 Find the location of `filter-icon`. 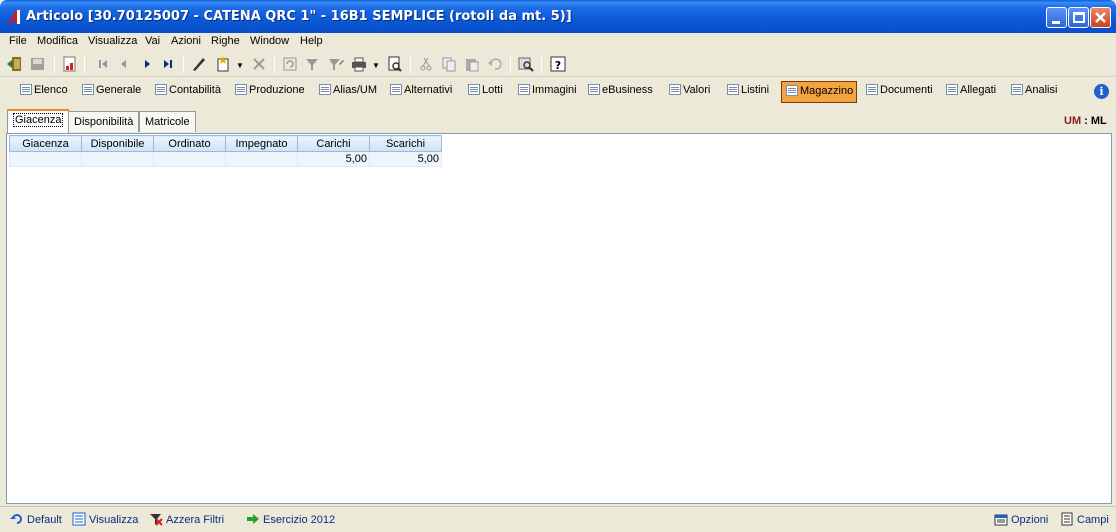

filter-icon is located at coordinates (313, 64).